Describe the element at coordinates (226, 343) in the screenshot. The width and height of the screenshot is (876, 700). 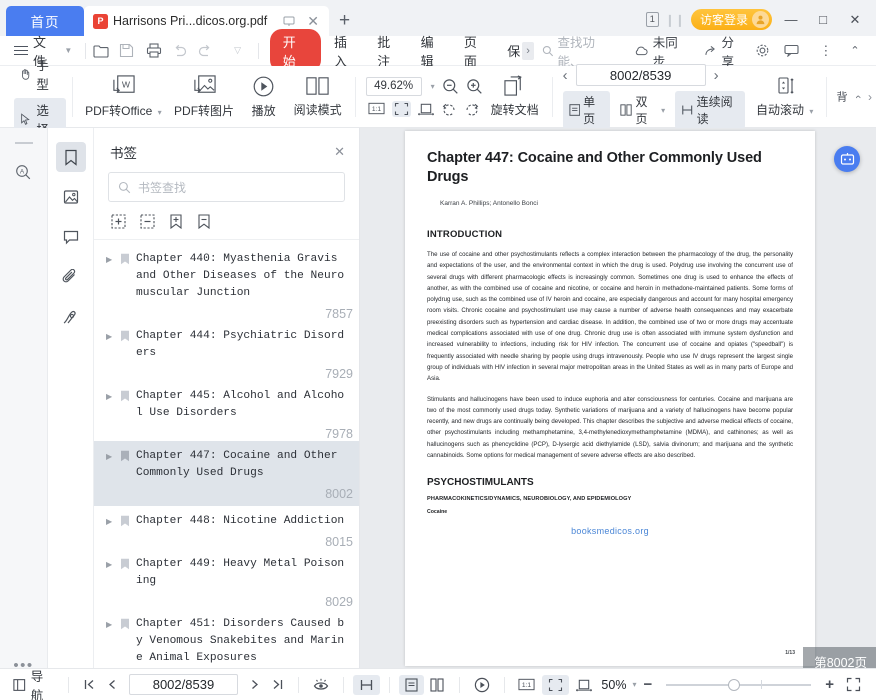
I see `list-item: ▶ Chapter 444: Psychiatric Disorders` at that location.